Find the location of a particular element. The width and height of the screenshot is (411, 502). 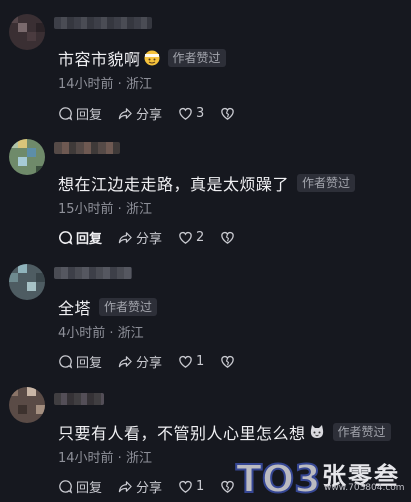

comment-text: 市容市貌啊 is located at coordinates (99, 59).